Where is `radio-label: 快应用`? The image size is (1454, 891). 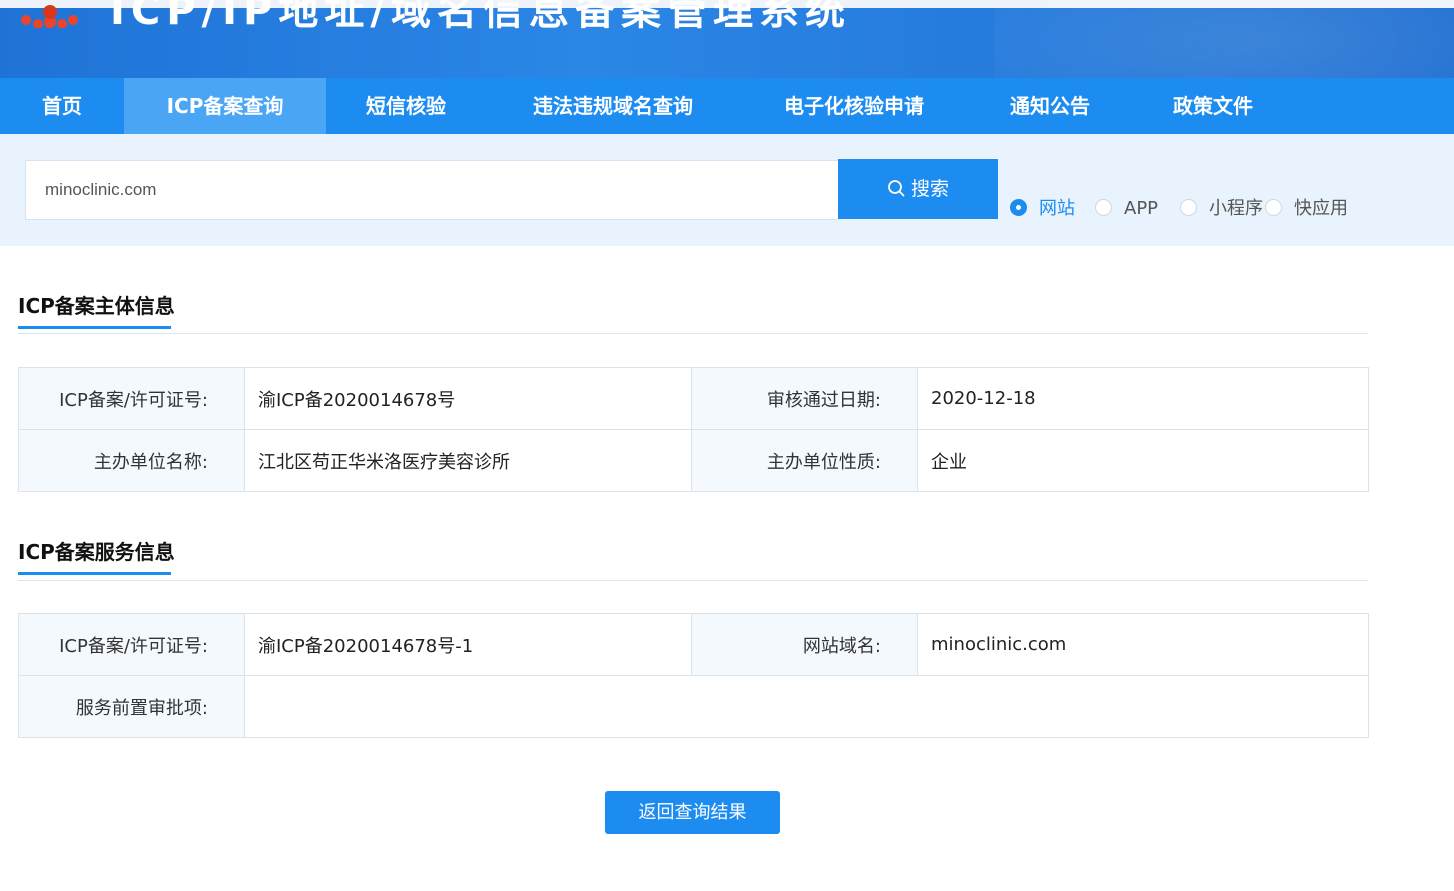 radio-label: 快应用 is located at coordinates (1321, 208).